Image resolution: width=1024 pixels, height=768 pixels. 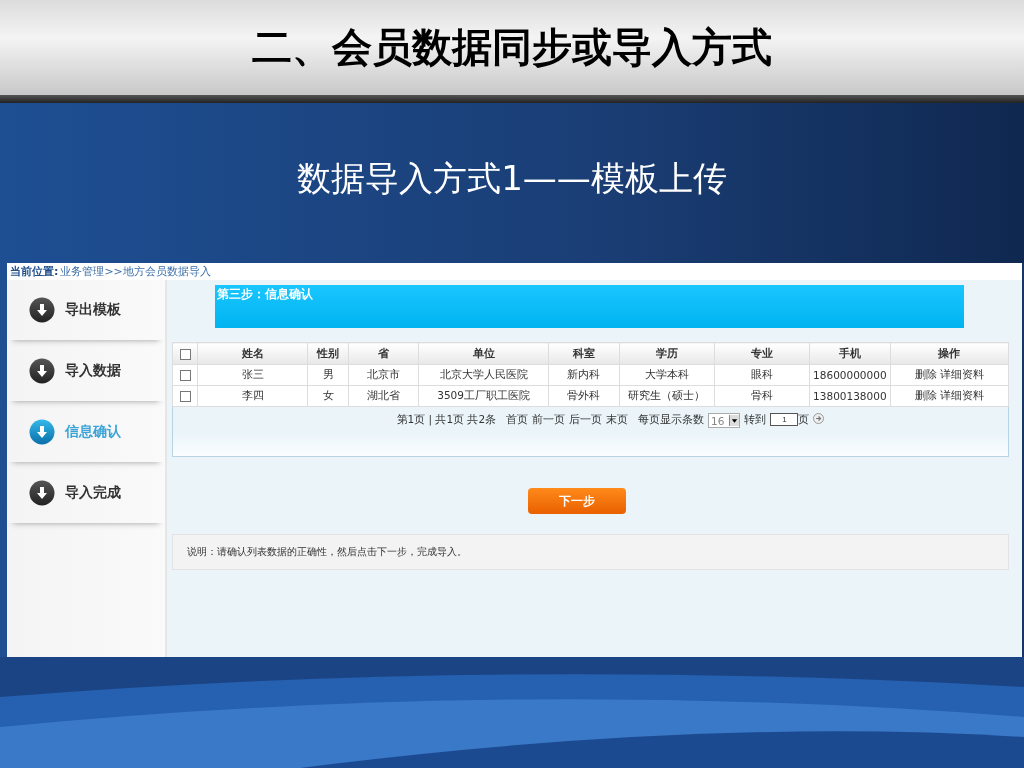 What do you see at coordinates (584, 375) in the screenshot?
I see `table-cell: 新内科` at bounding box center [584, 375].